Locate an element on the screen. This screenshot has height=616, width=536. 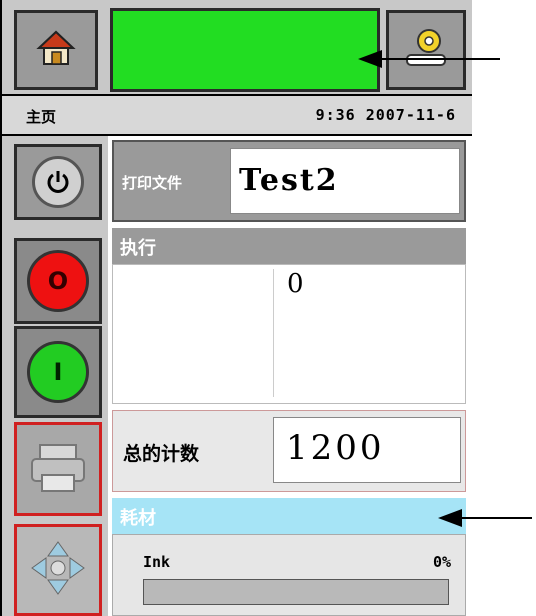
callout-arrow-status is located at coordinates (440, 59).